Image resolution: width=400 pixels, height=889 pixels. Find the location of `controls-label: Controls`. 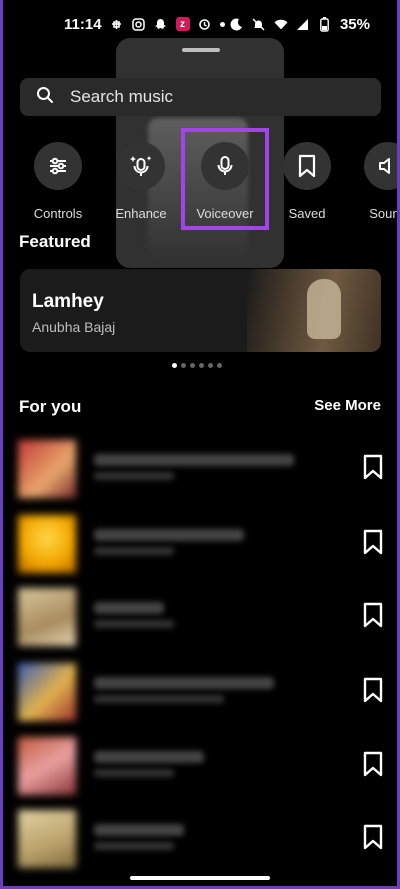

controls-label: Controls is located at coordinates (58, 213).